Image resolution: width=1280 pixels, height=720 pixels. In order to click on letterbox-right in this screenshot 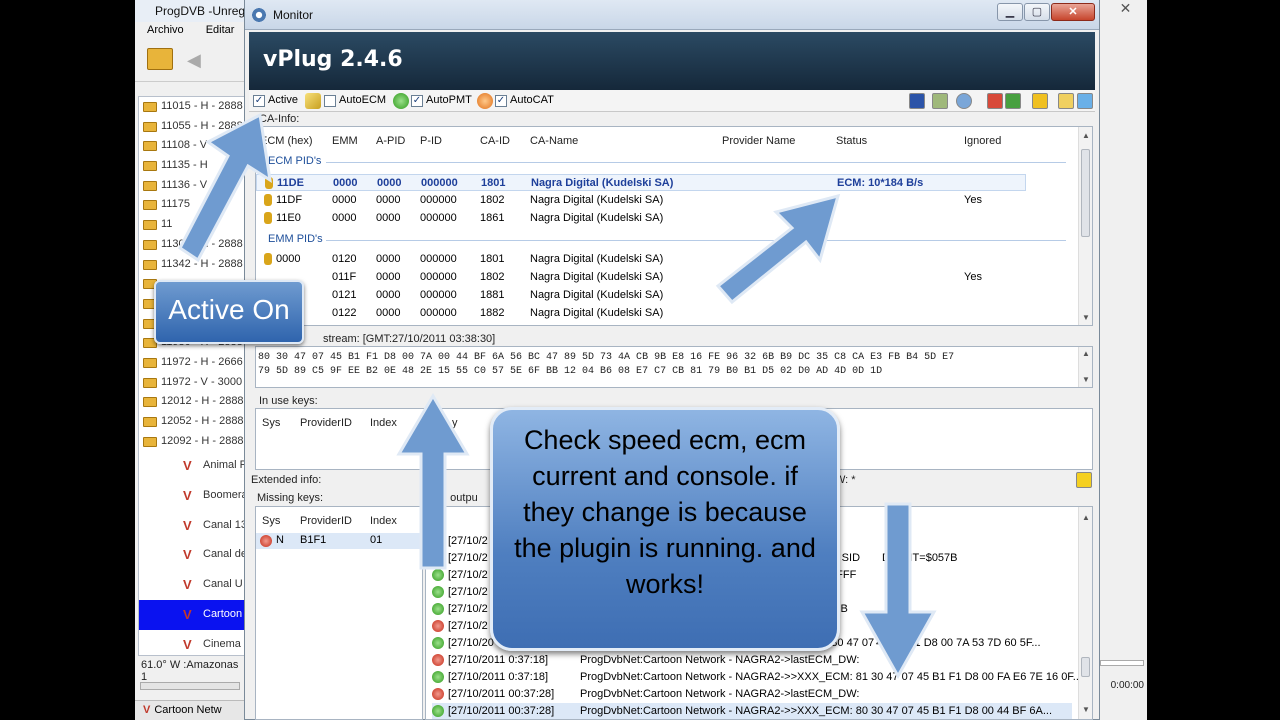, I will do `click(1213, 360)`.